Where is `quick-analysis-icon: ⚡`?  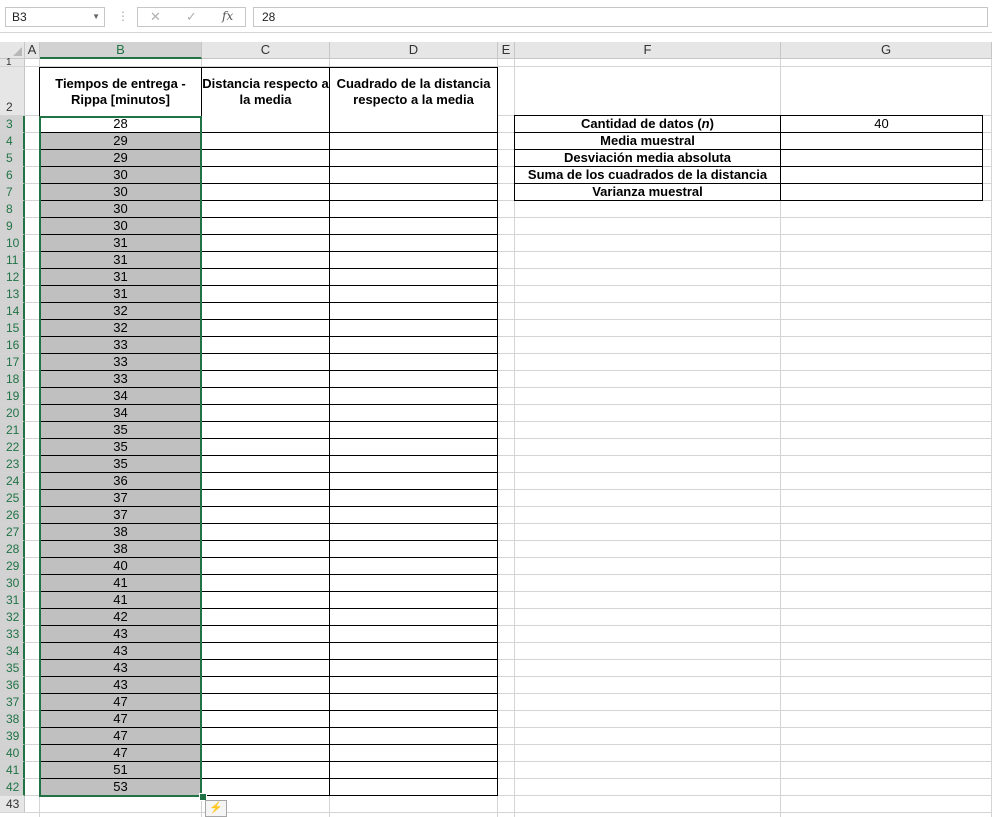
quick-analysis-icon: ⚡ is located at coordinates (216, 808).